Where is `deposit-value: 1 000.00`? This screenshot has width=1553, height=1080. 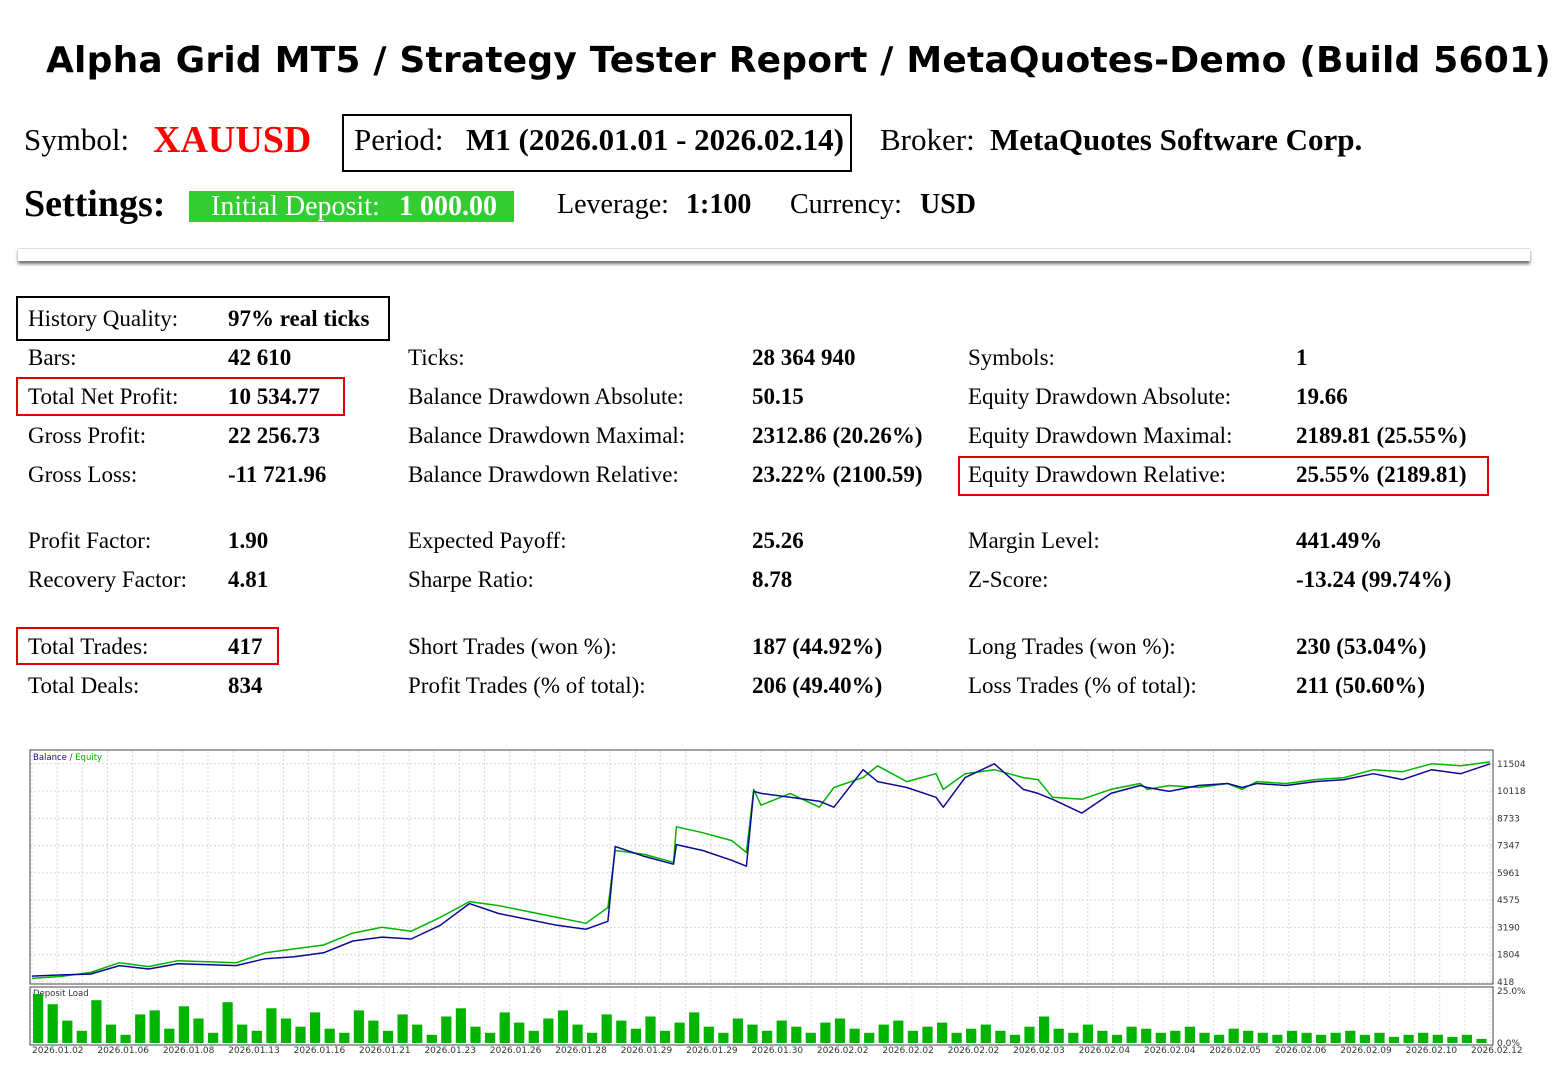 deposit-value: 1 000.00 is located at coordinates (448, 206).